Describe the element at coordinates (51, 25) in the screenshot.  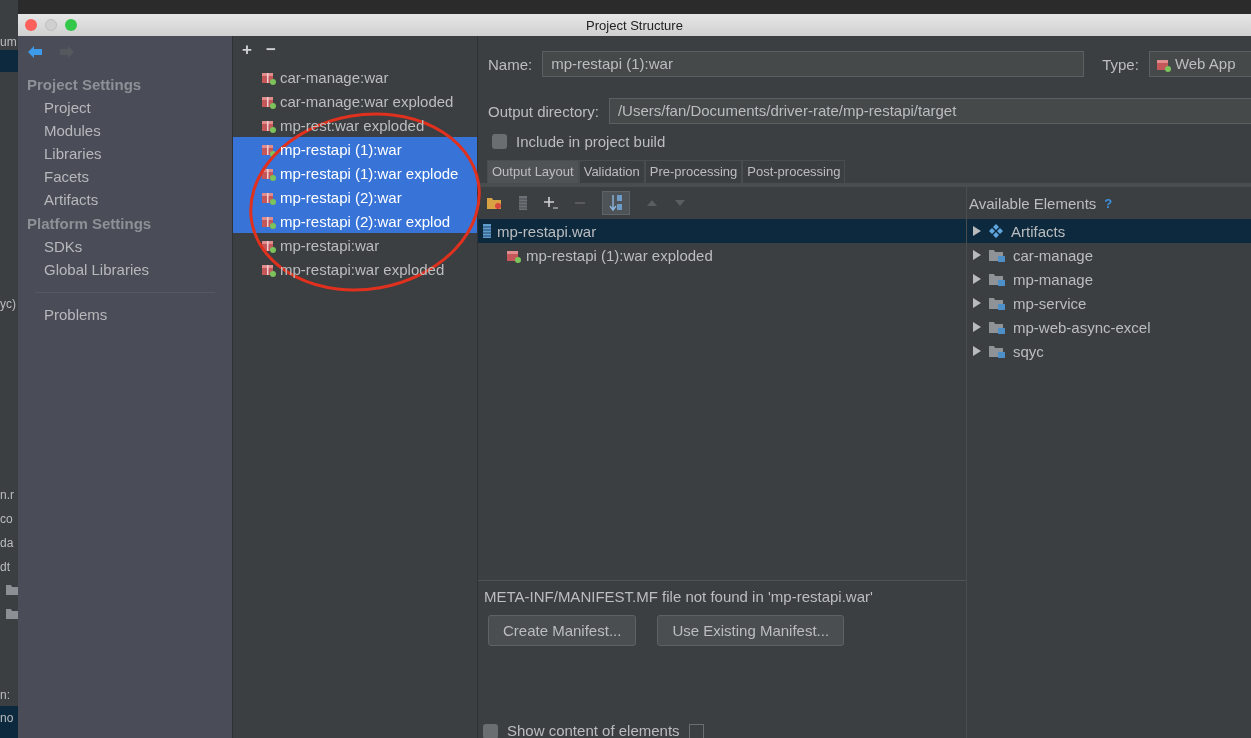
I see `minimize-button` at that location.